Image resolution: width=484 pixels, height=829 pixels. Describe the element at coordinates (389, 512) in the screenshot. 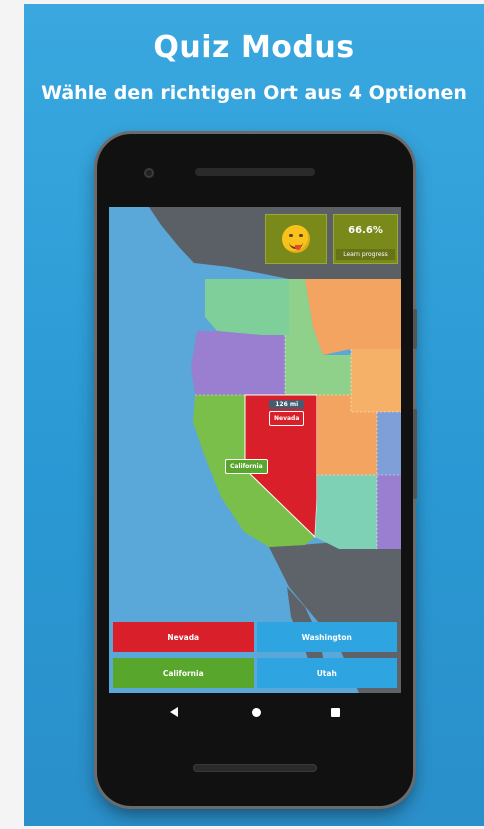

I see `state-new-mexico` at that location.